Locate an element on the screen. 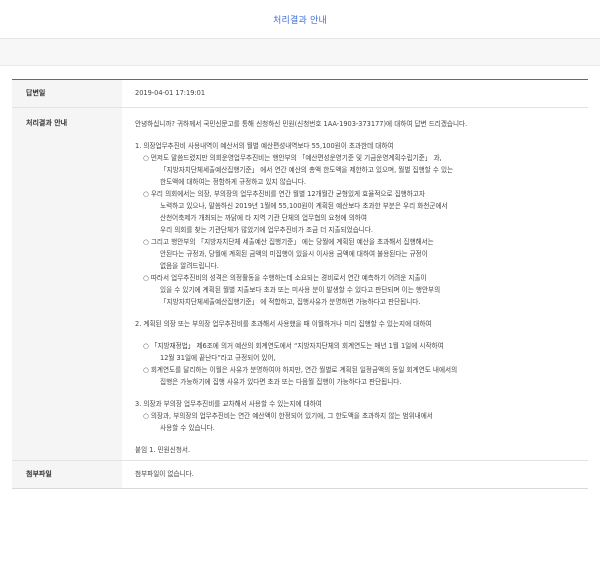 The width and height of the screenshot is (600, 574). content-line: 3. 의장과 부의장 업무추진비를 교차해서 사용할 수 있는지에 대하여 is located at coordinates (228, 404).